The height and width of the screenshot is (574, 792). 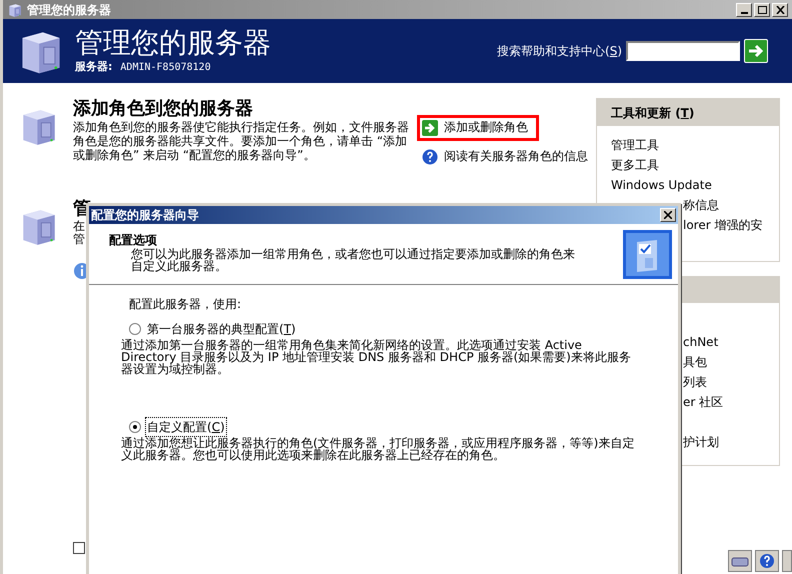 I want to click on server-label: 服务器:, so click(x=93, y=66).